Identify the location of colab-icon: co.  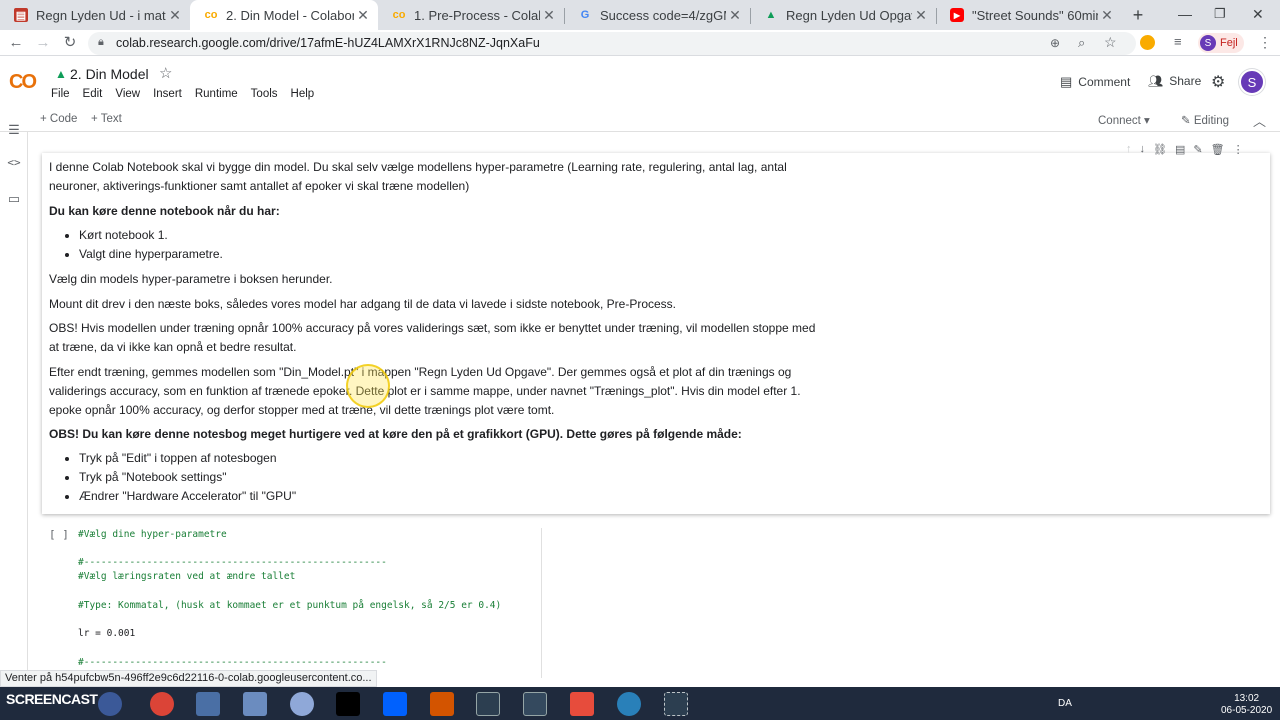
(211, 15).